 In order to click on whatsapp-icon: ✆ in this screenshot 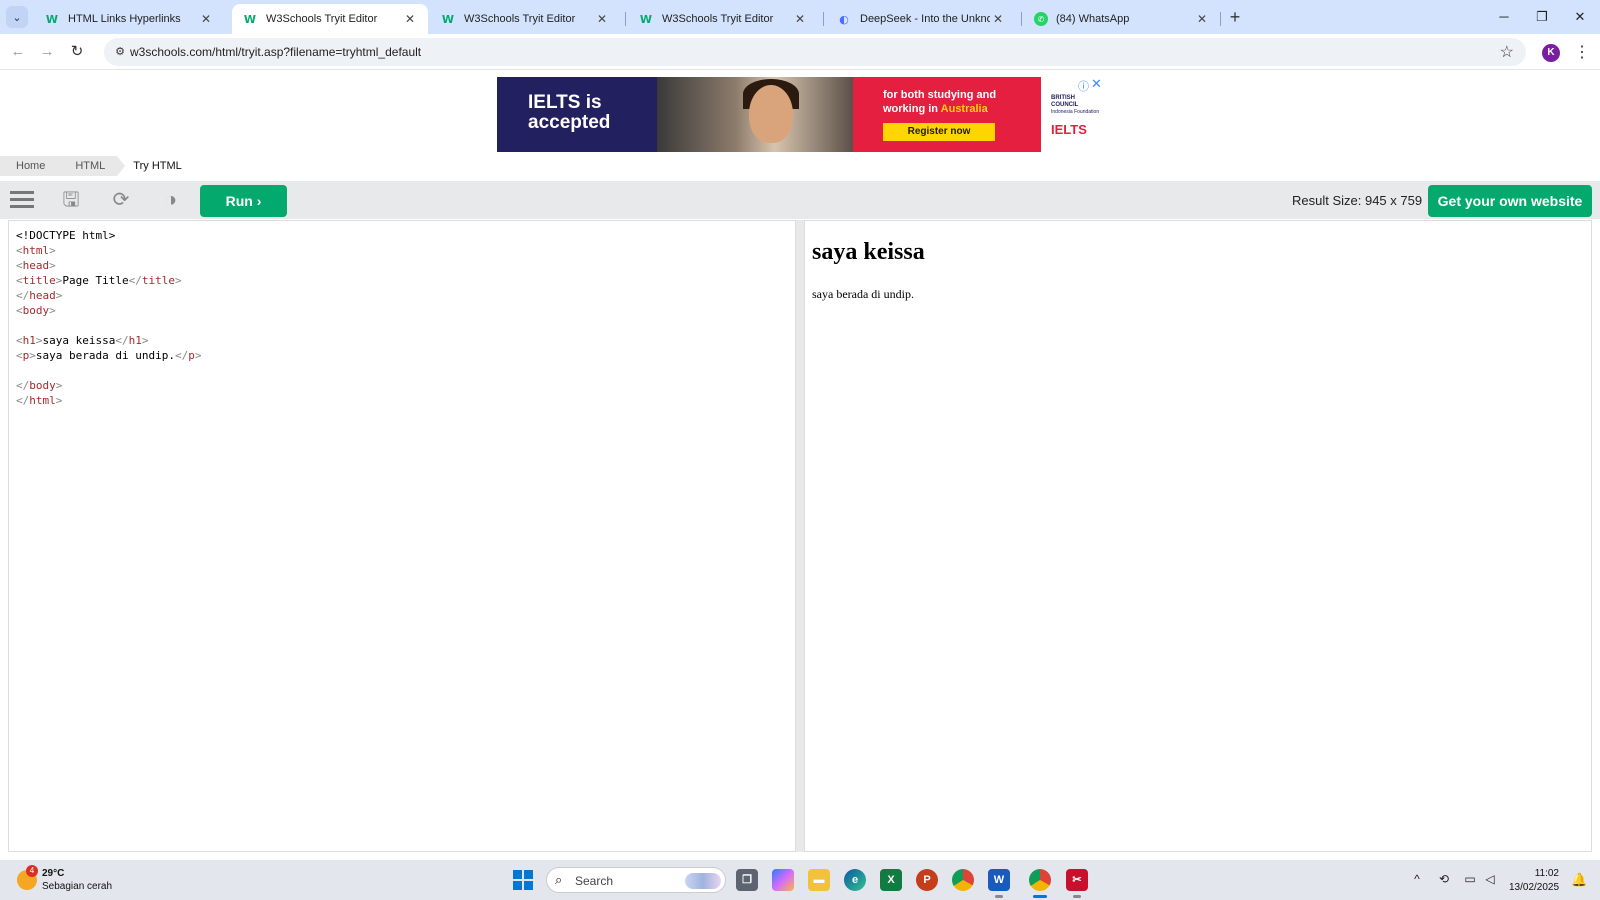, I will do `click(1041, 19)`.